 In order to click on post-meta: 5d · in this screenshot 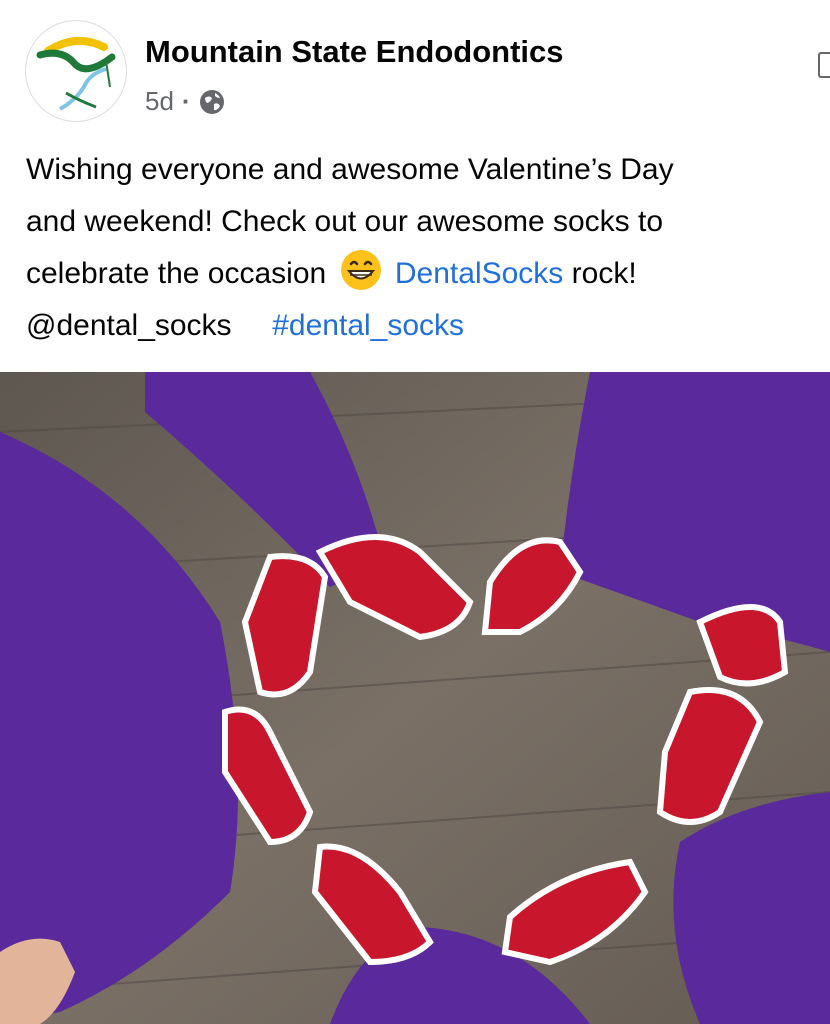, I will do `click(185, 101)`.